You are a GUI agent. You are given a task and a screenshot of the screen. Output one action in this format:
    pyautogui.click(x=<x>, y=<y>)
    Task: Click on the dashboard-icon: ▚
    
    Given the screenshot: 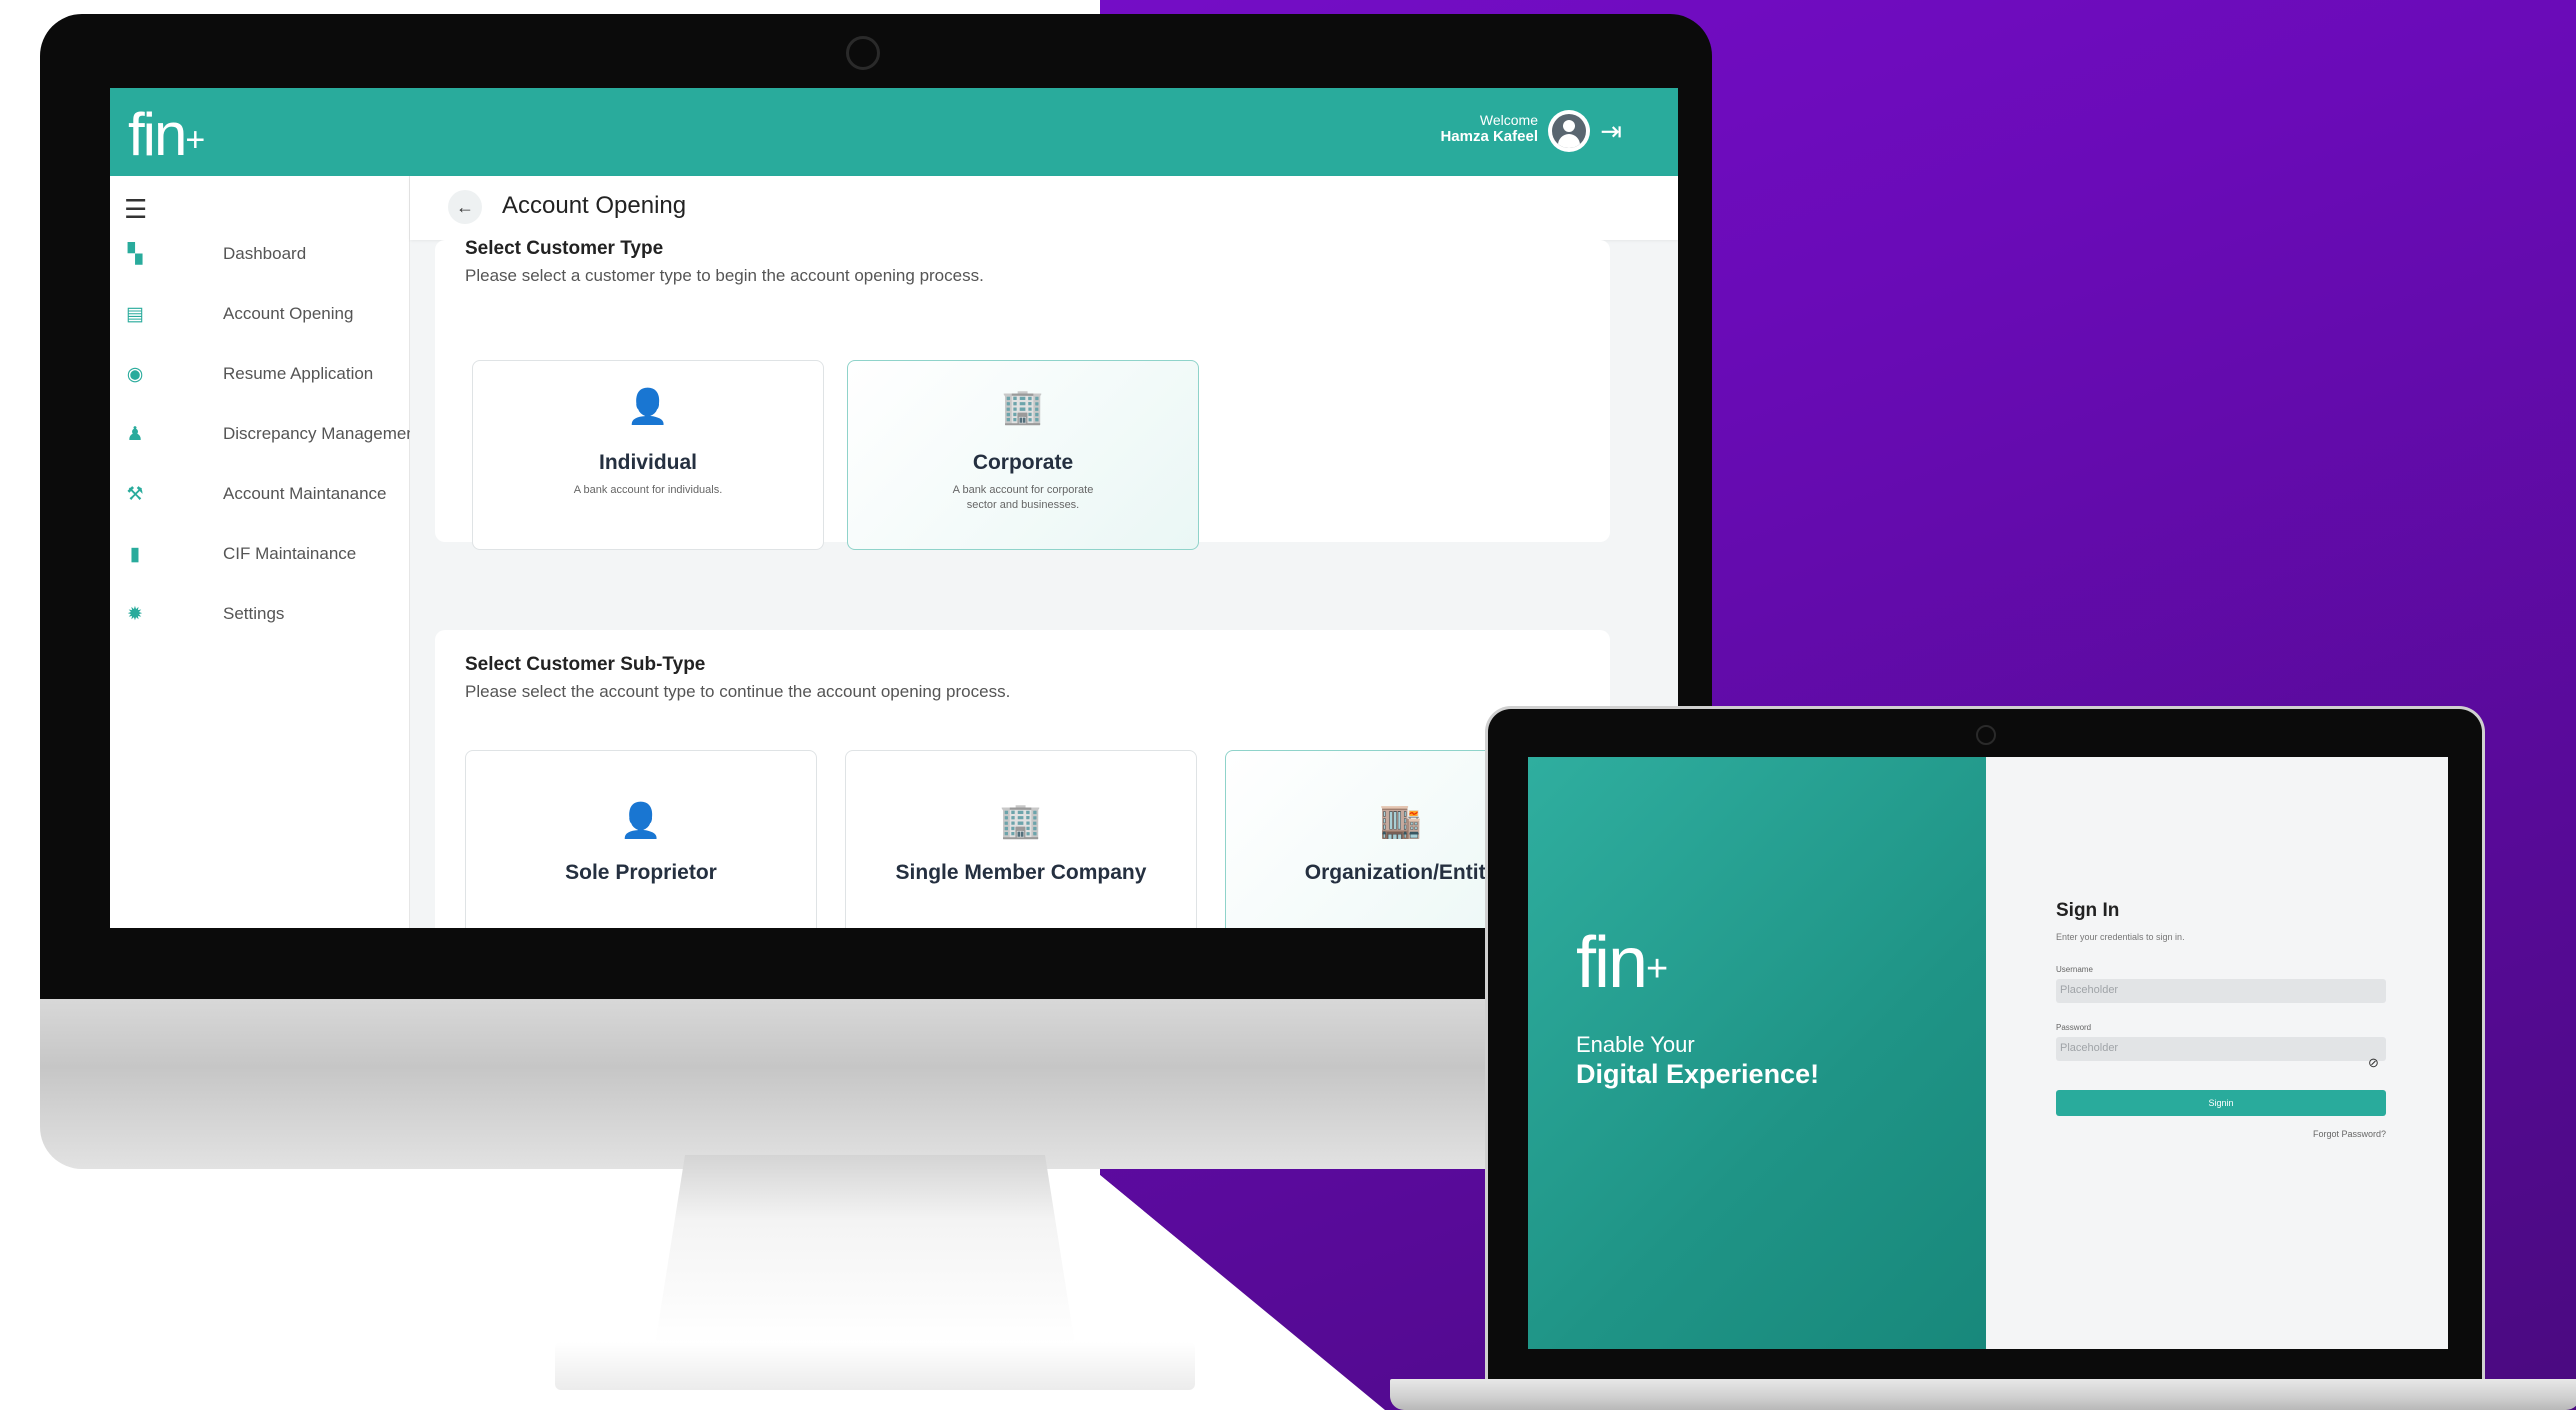 What is the action you would take?
    pyautogui.click(x=135, y=254)
    